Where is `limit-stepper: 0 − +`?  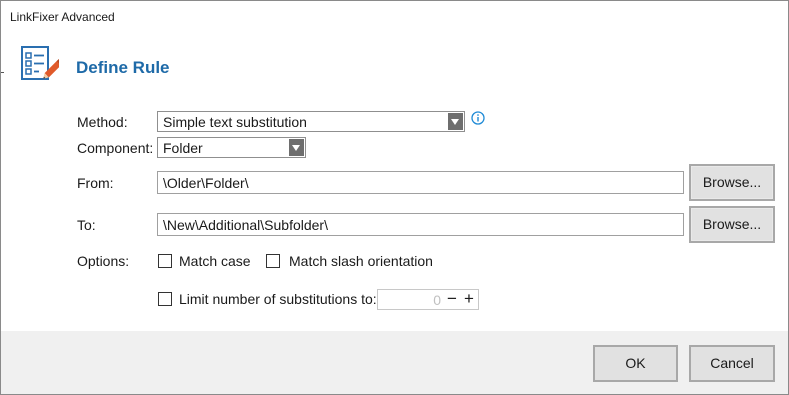
limit-stepper: 0 − + is located at coordinates (428, 299).